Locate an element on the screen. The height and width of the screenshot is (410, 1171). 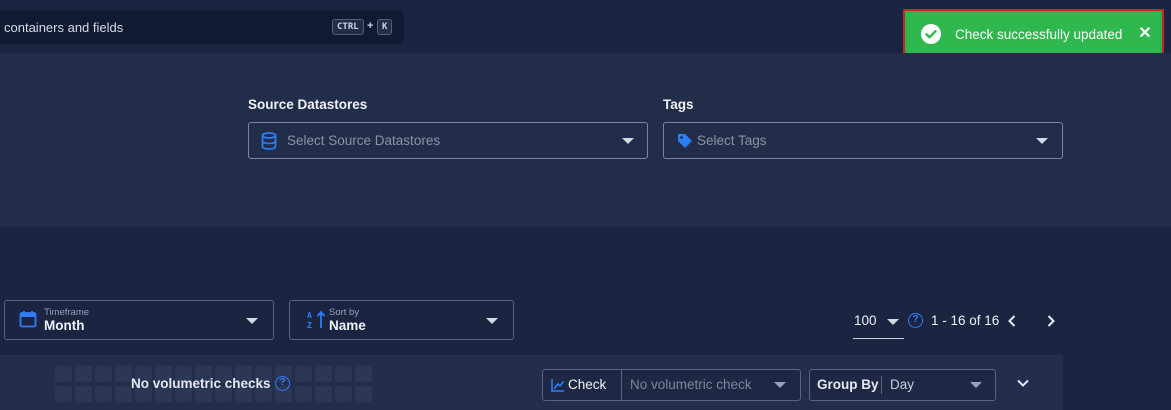
shortcut-key-ctrl: CTRL is located at coordinates (348, 27).